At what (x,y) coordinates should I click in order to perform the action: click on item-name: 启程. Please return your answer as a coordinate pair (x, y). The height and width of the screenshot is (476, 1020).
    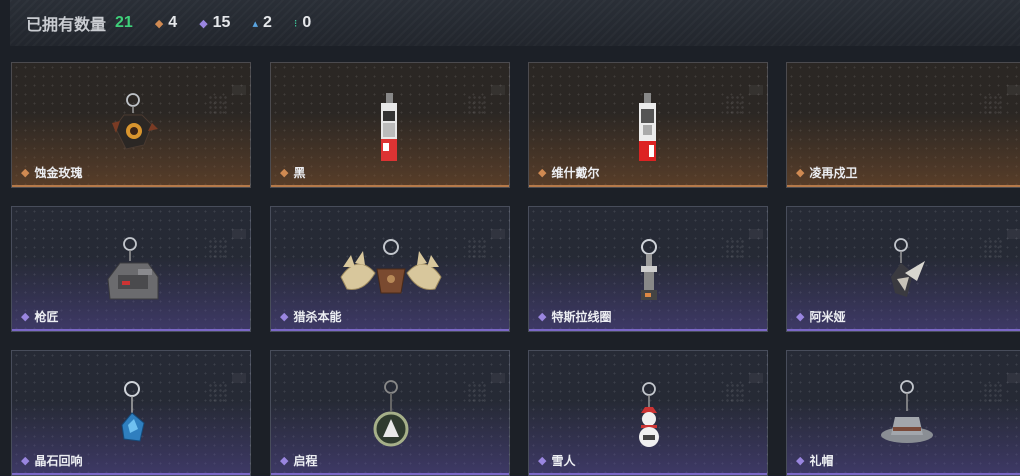
    Looking at the image, I should click on (305, 461).